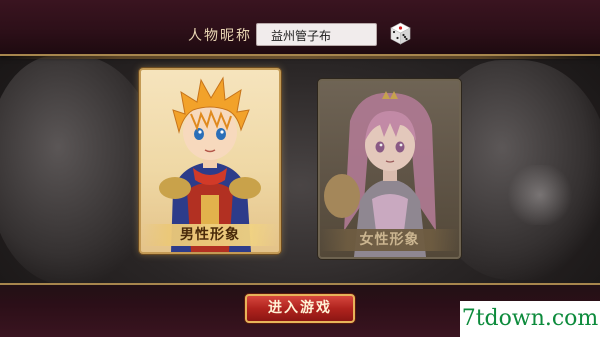 The height and width of the screenshot is (337, 600). Describe the element at coordinates (530, 319) in the screenshot. I see `site-watermark: 7tdown.com` at that location.